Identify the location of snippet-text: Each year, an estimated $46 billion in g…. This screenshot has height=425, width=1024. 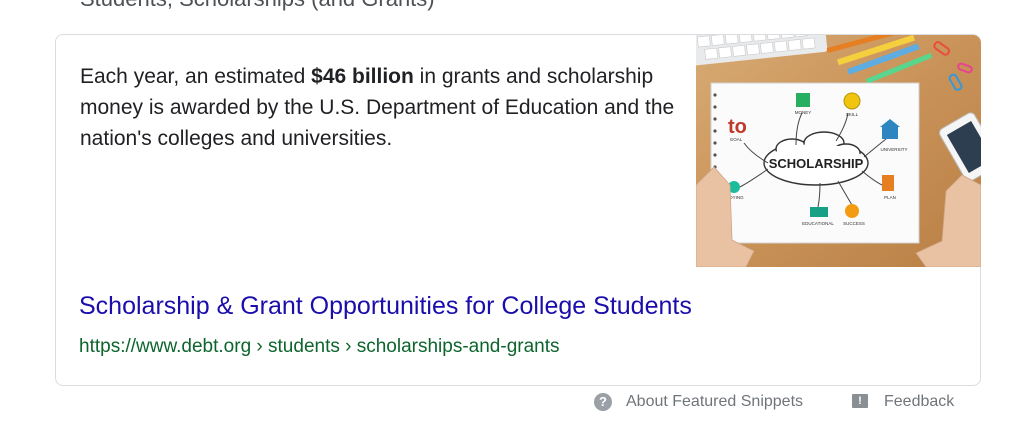
(380, 107).